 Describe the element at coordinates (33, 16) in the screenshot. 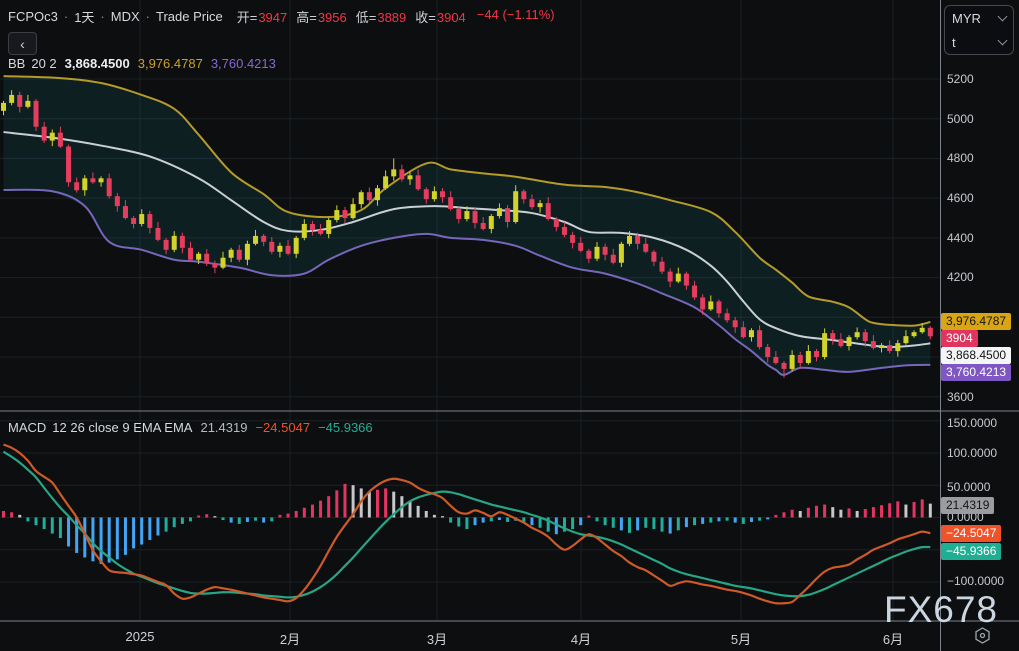

I see `symbol-name: FCPOc3` at that location.